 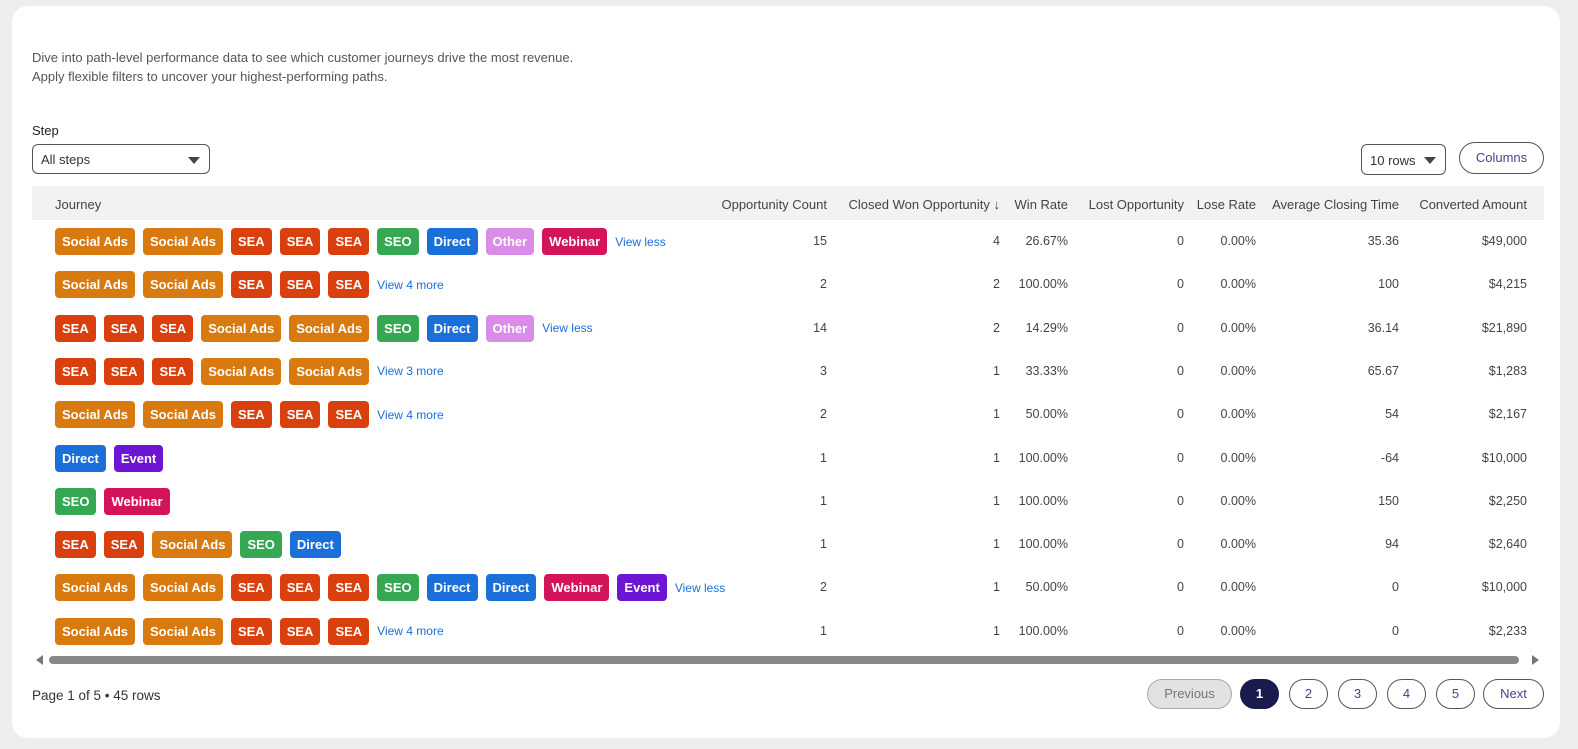 What do you see at coordinates (138, 458) in the screenshot?
I see `journey-step-tag: Event` at bounding box center [138, 458].